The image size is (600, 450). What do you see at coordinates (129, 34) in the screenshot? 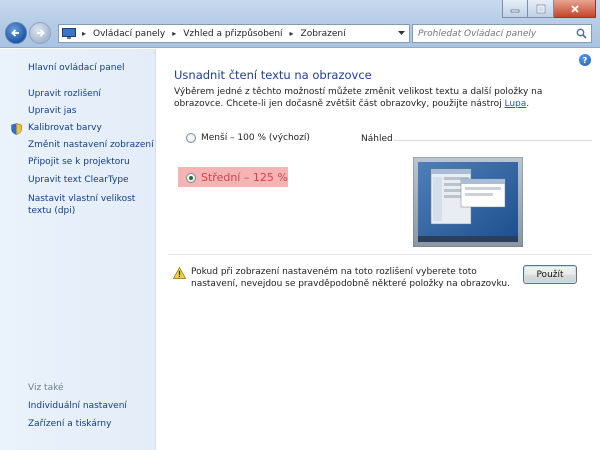
I see `breadcrumb-control-panel: Ovládací panely` at bounding box center [129, 34].